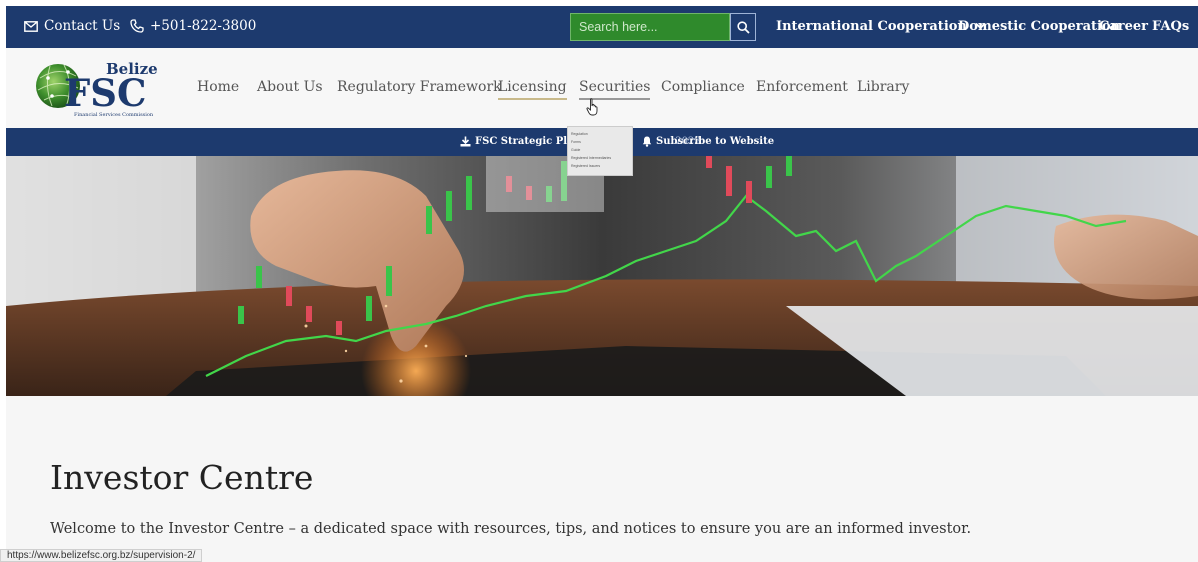 This screenshot has width=1198, height=562. I want to click on nav-enforcement: Enforcement, so click(802, 87).